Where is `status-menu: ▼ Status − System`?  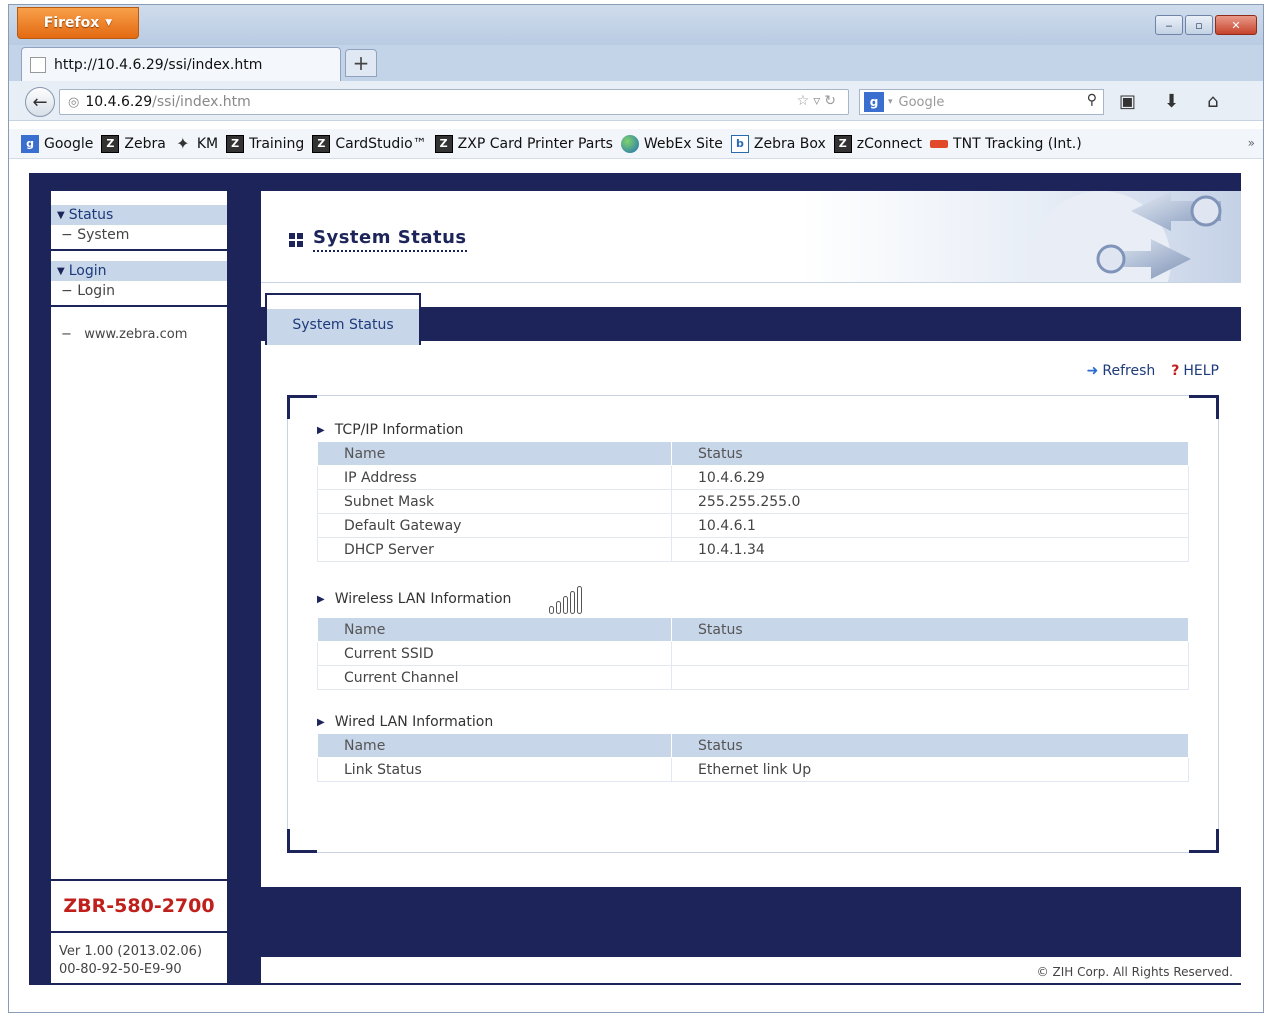 status-menu: ▼ Status − System is located at coordinates (139, 228).